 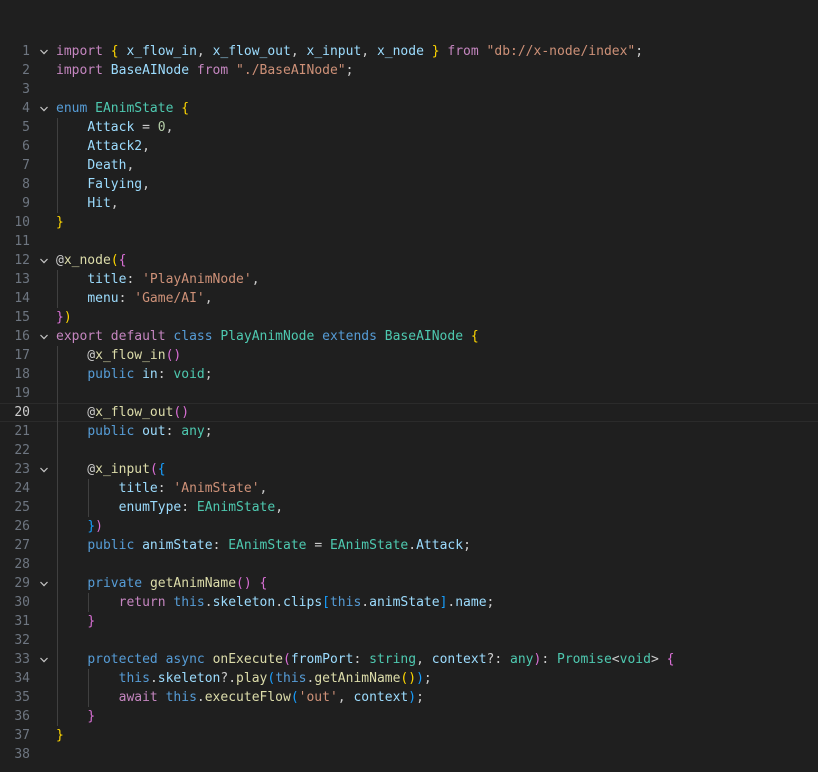 What do you see at coordinates (150, 374) in the screenshot?
I see `code-token: in` at bounding box center [150, 374].